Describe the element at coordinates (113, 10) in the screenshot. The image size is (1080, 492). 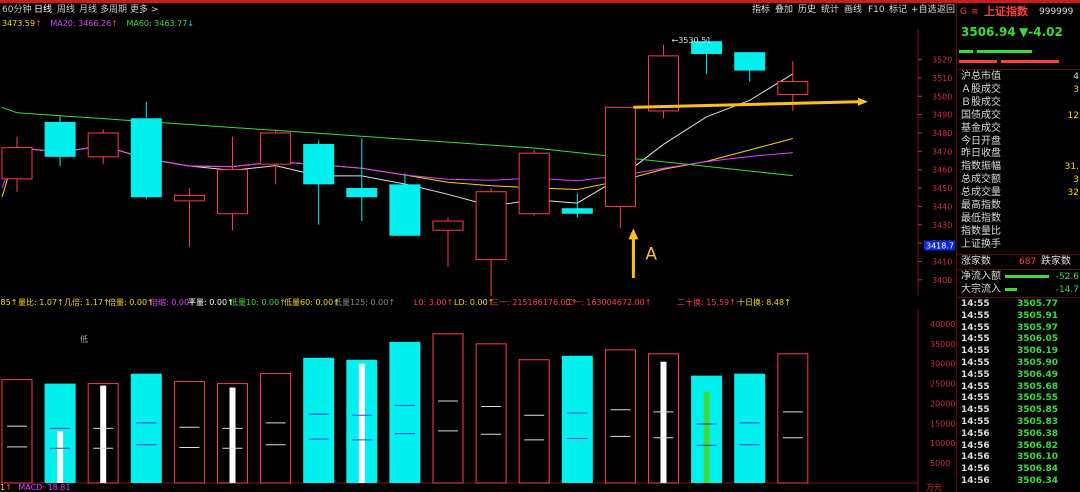
I see `tab-multi-period: 多周期` at that location.